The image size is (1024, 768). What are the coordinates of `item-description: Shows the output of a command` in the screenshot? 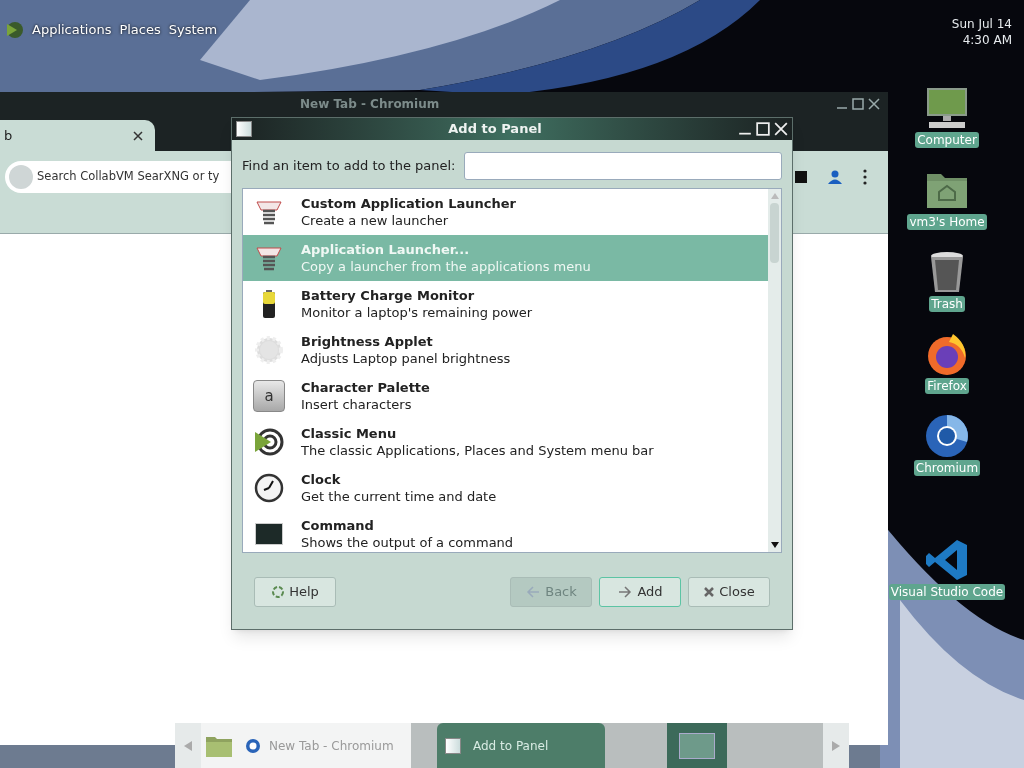 It's located at (407, 542).